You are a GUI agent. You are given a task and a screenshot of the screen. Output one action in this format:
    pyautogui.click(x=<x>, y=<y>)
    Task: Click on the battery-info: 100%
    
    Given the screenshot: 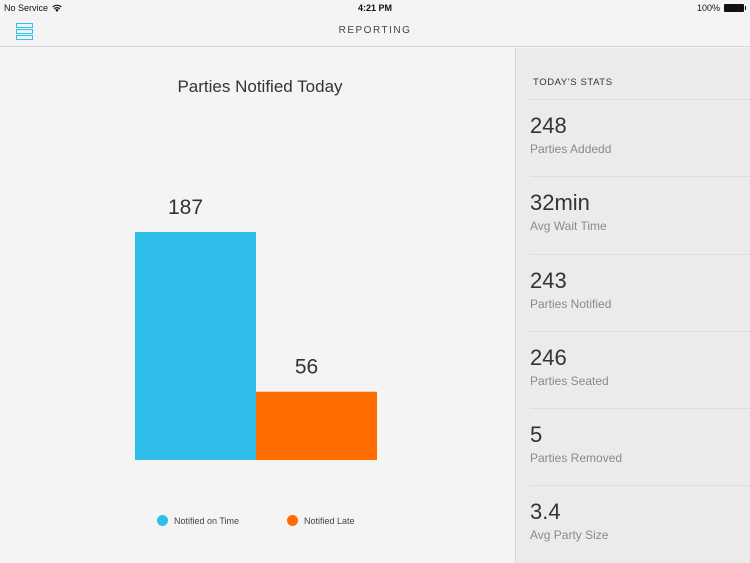 What is the action you would take?
    pyautogui.click(x=721, y=8)
    